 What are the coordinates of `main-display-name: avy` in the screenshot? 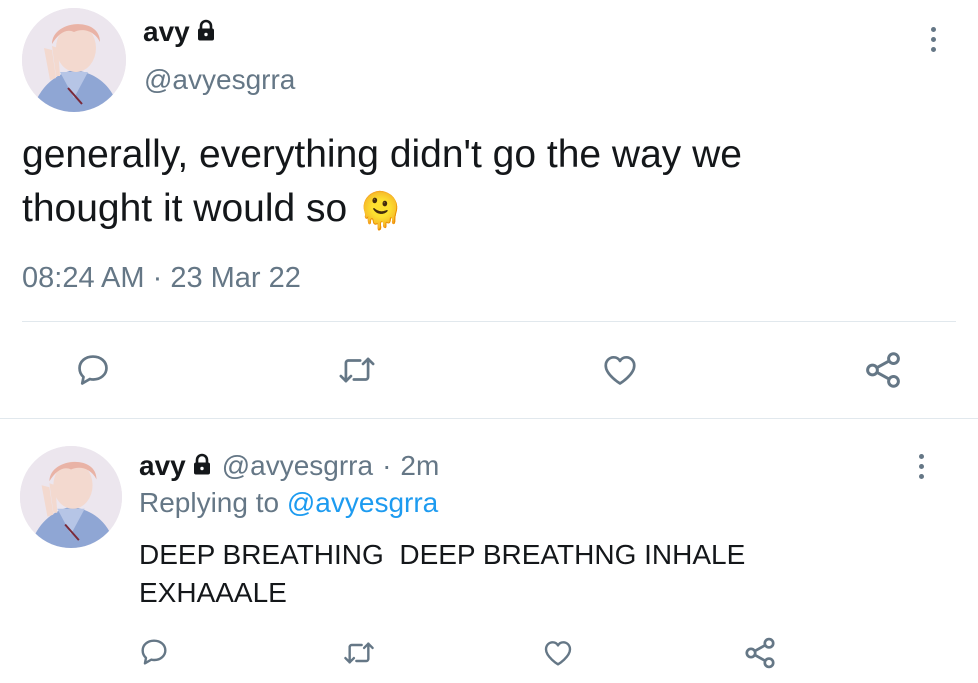 It's located at (166, 32).